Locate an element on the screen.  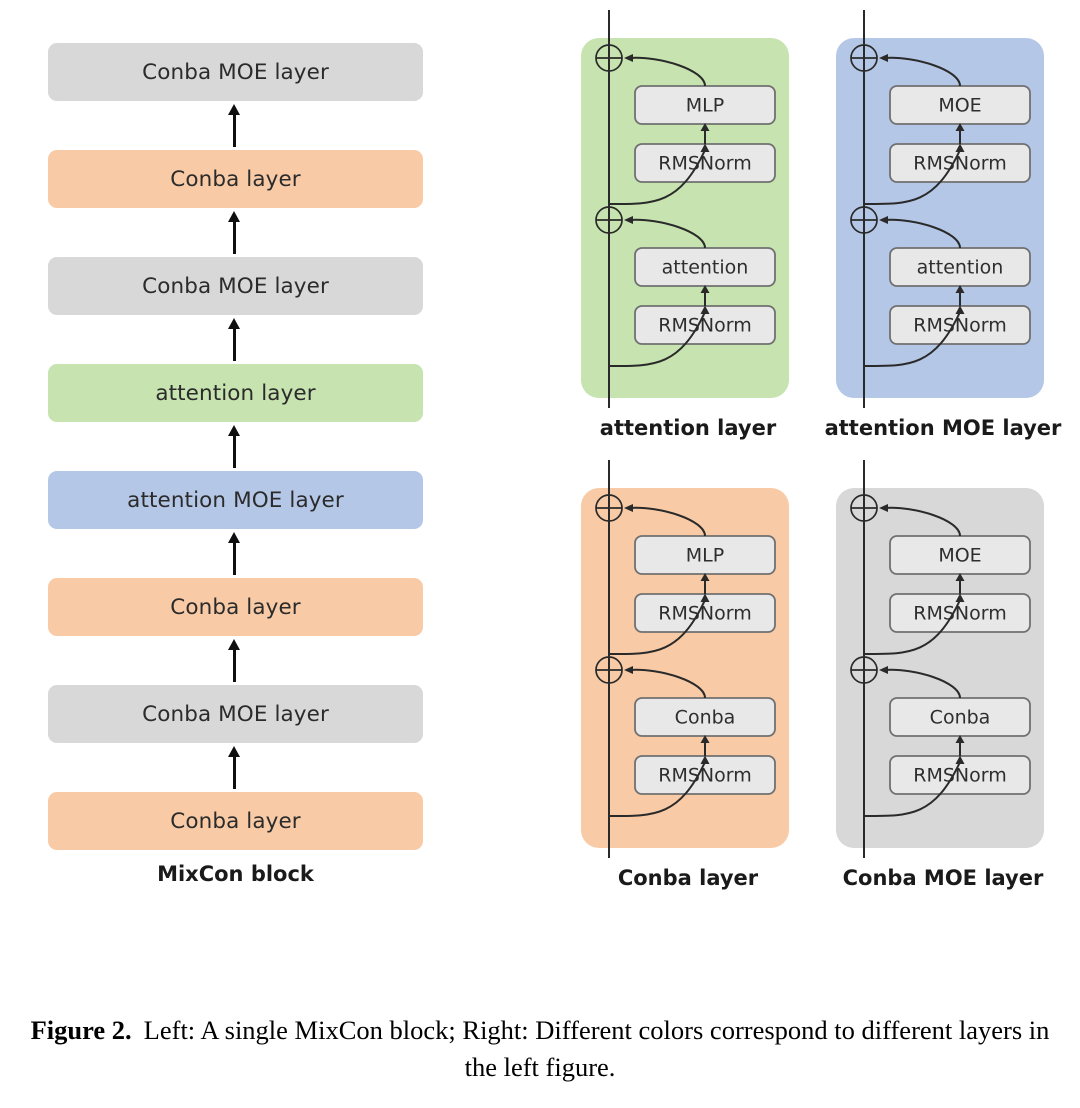
subblock-diagram-conba-moe: RMSNorm Conba RMSNorm MOE is located at coordinates (940, 659).